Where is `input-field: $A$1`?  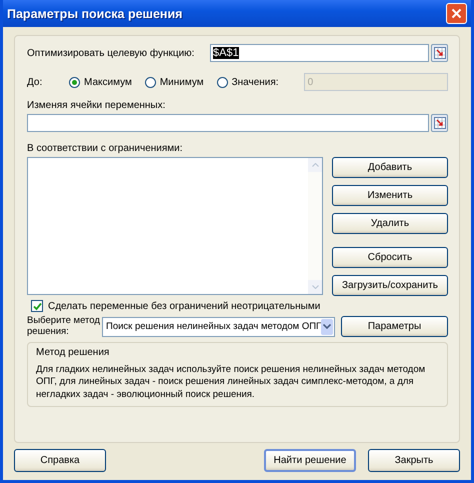
input-field: $A$1 is located at coordinates (319, 53).